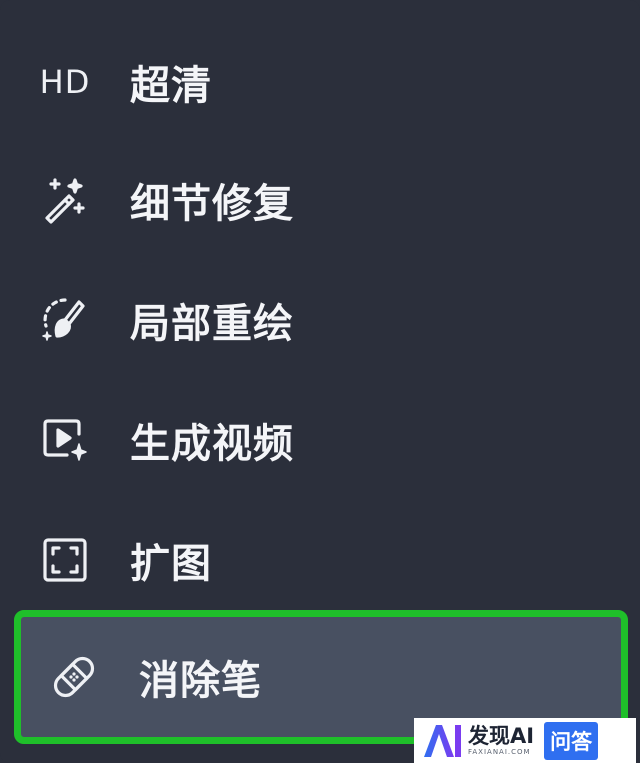  What do you see at coordinates (499, 751) in the screenshot?
I see `watermark-domain: FAXIANAI.COM` at bounding box center [499, 751].